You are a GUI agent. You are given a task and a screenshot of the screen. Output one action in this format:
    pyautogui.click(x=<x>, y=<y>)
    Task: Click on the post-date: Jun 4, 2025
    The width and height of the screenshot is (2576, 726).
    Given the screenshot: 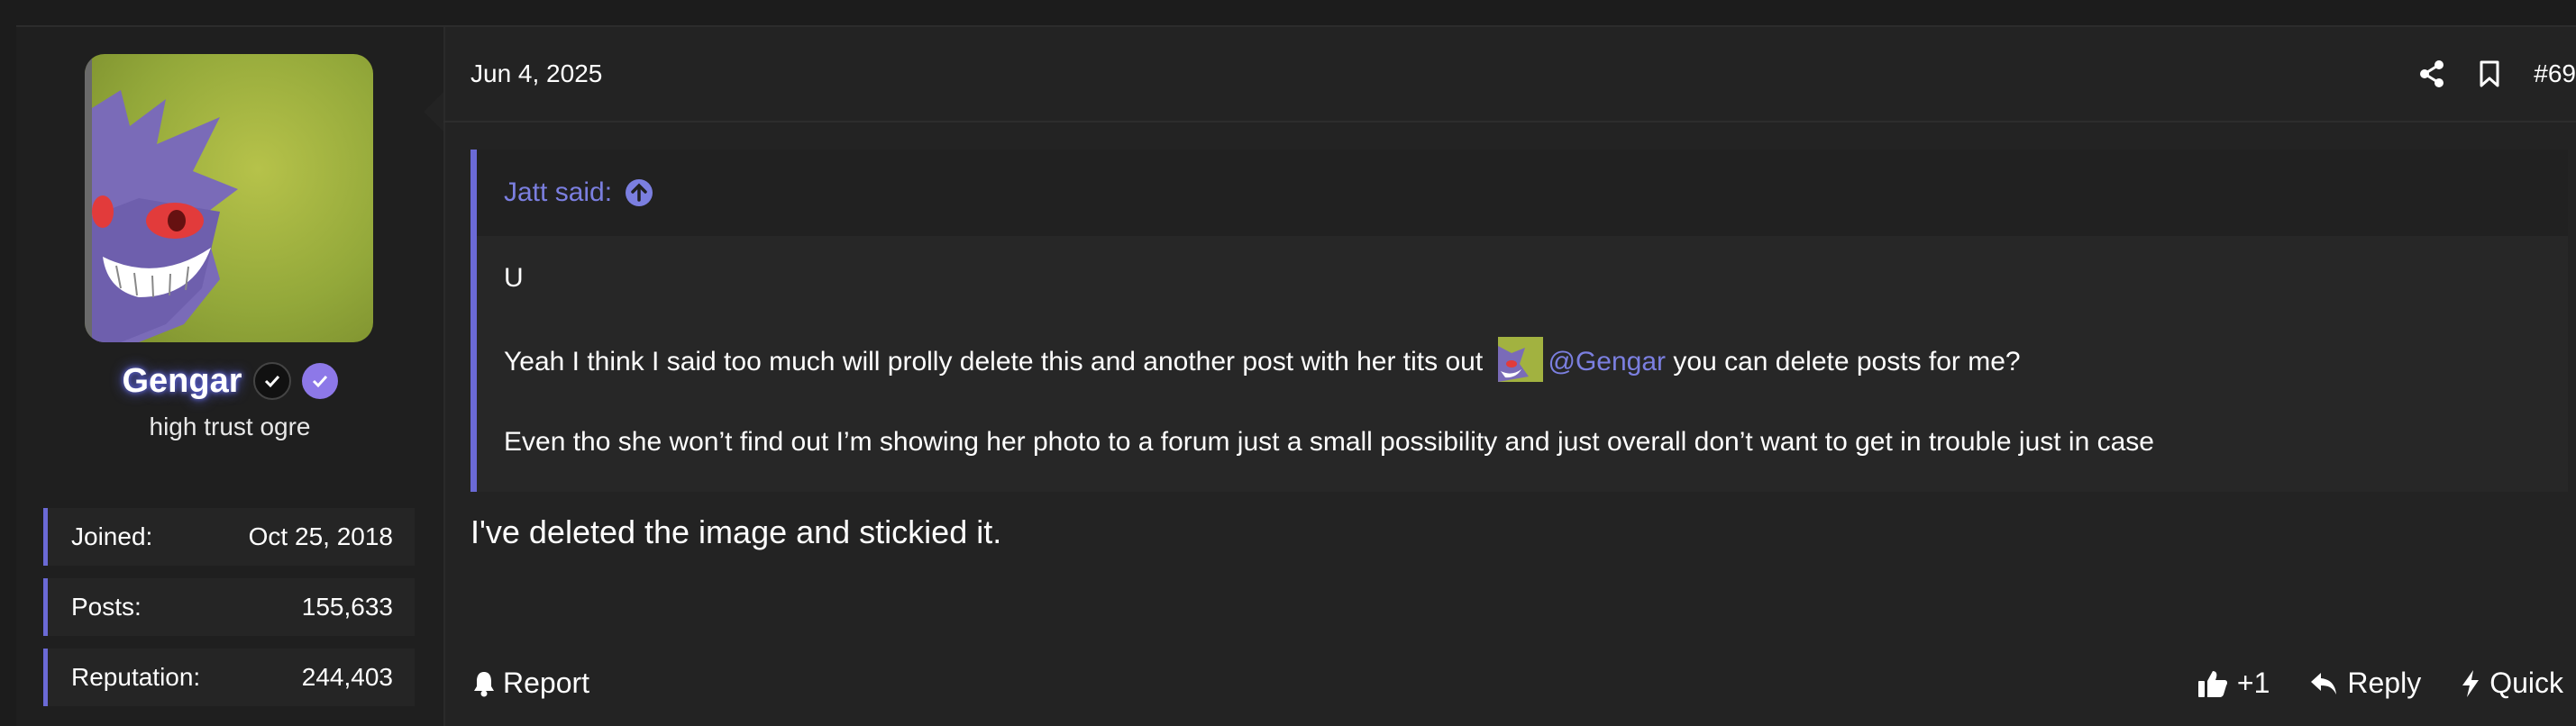 What is the action you would take?
    pyautogui.click(x=536, y=73)
    